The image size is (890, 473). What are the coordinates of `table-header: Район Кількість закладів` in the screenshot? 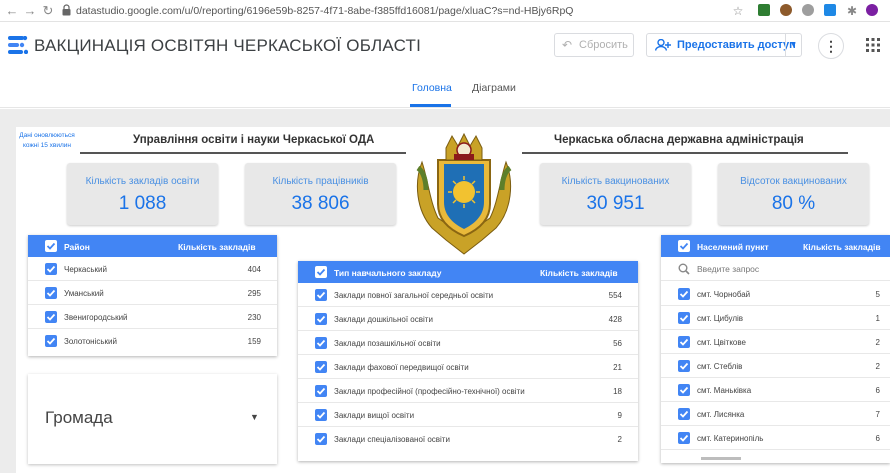 It's located at (152, 246).